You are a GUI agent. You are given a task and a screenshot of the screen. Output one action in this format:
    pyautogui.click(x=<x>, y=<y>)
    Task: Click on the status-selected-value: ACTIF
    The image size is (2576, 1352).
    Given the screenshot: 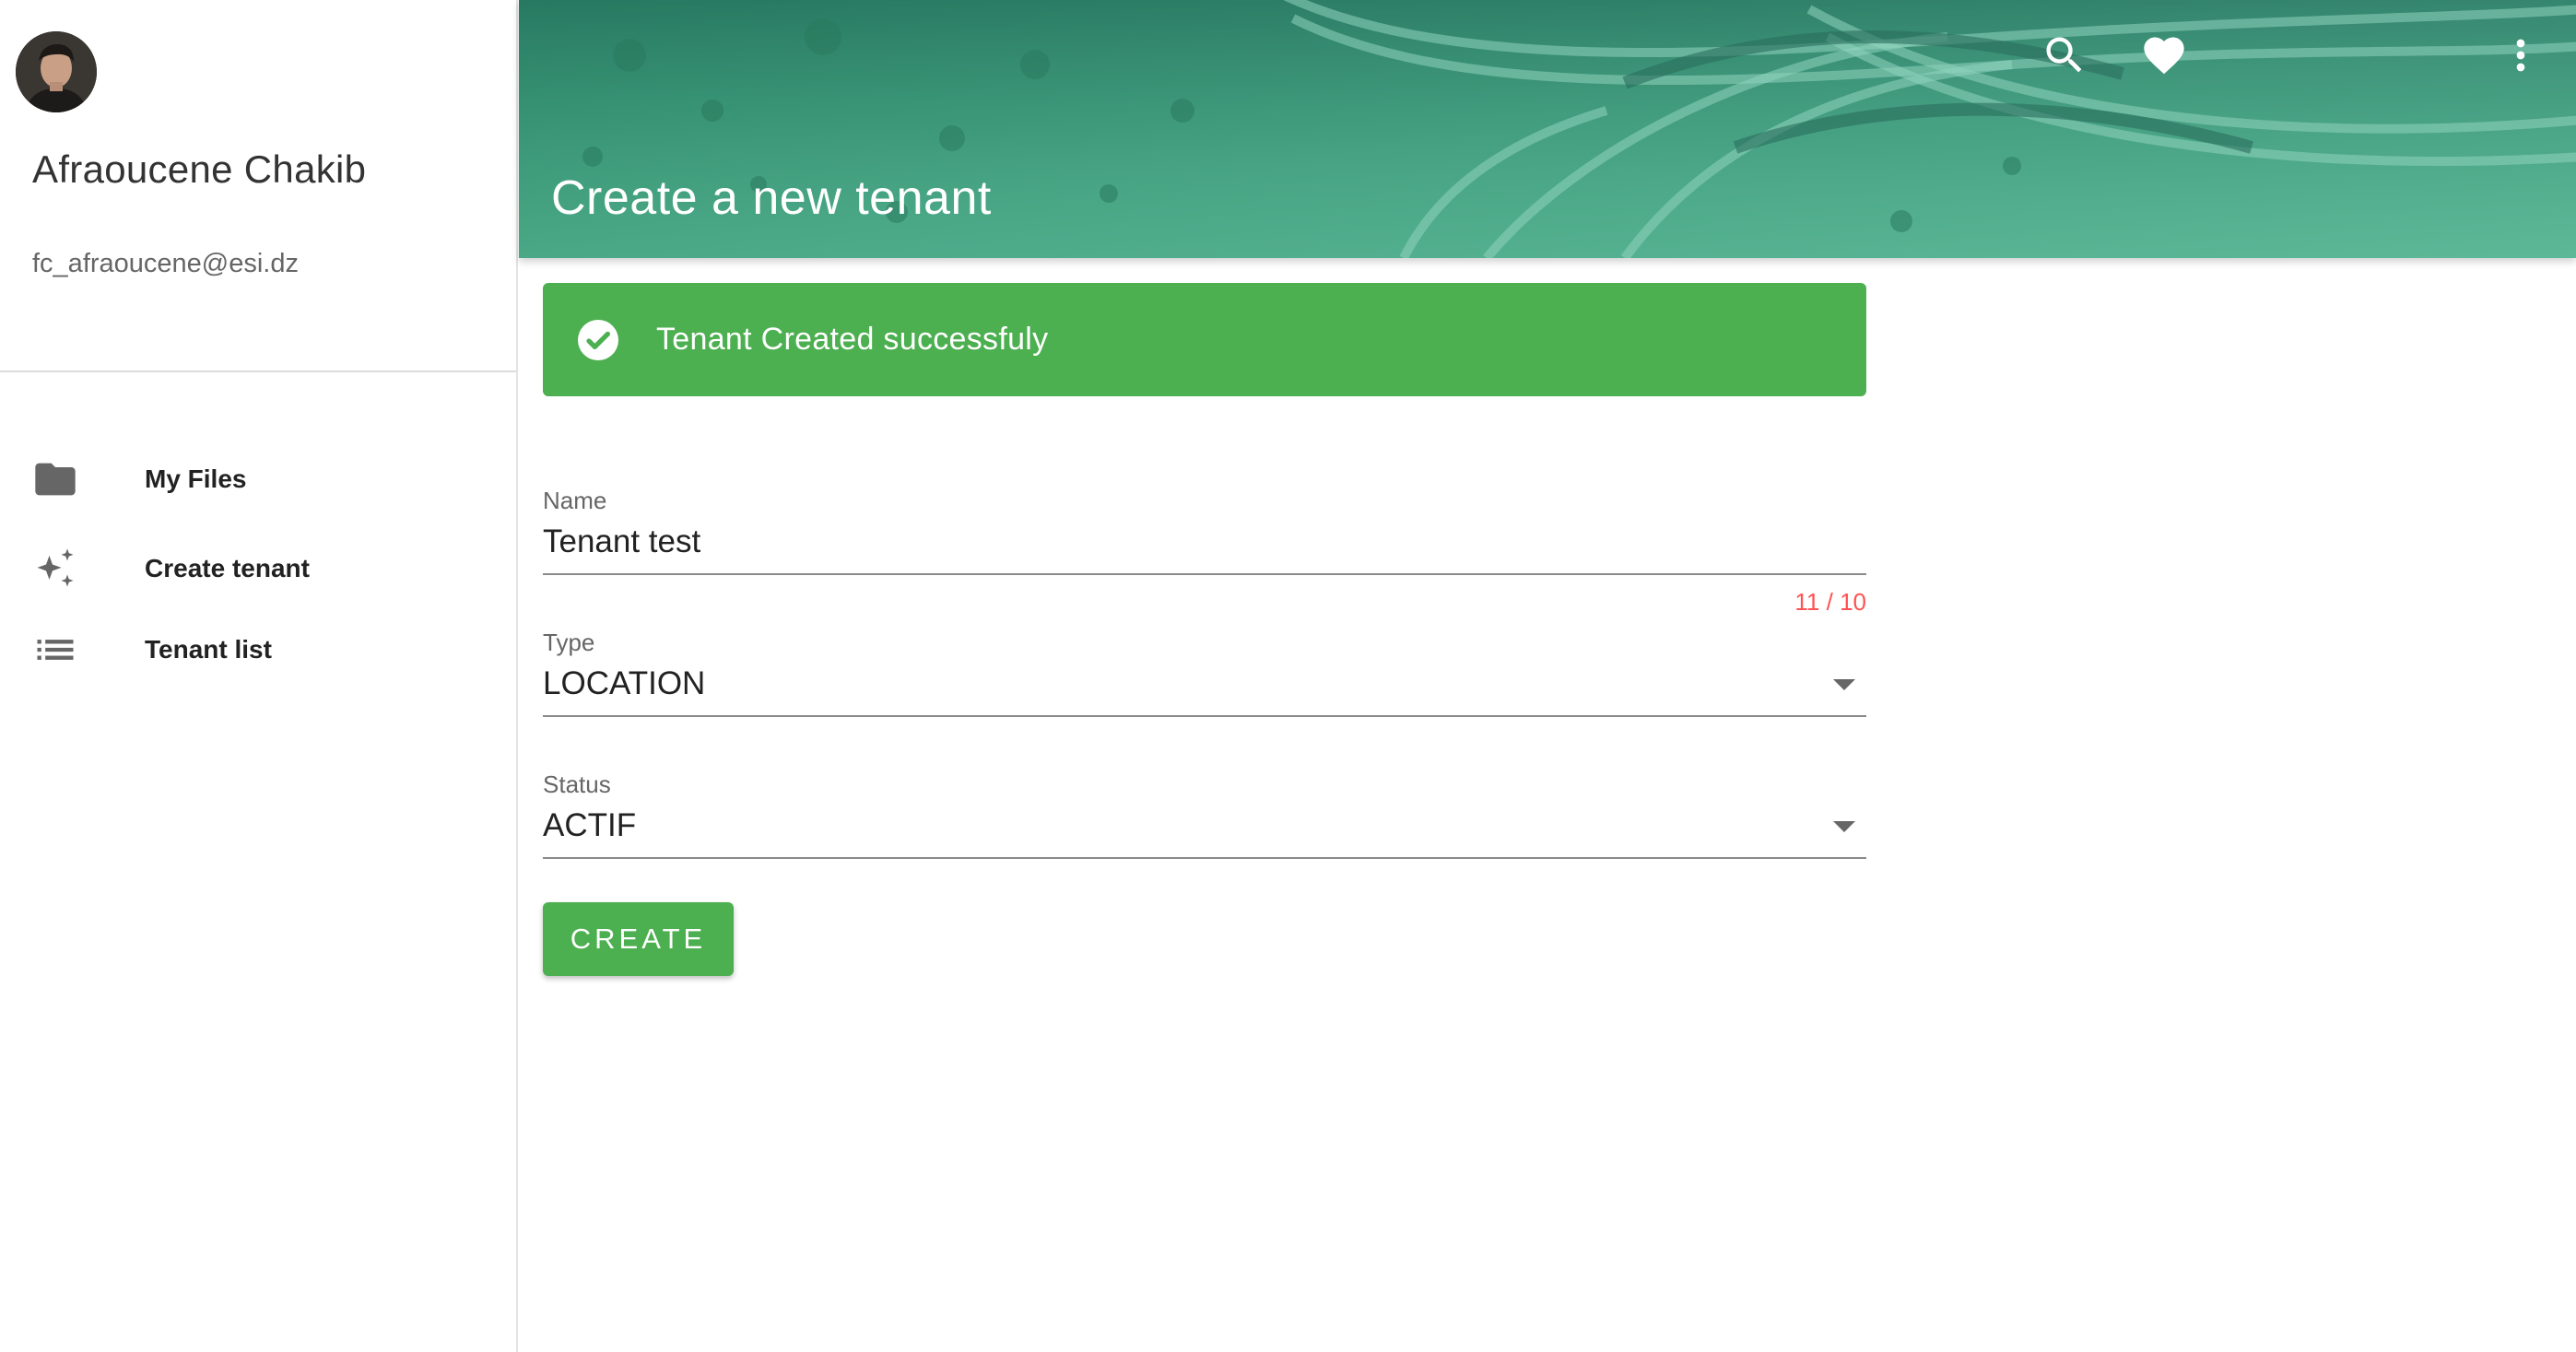 What is the action you would take?
    pyautogui.click(x=590, y=825)
    